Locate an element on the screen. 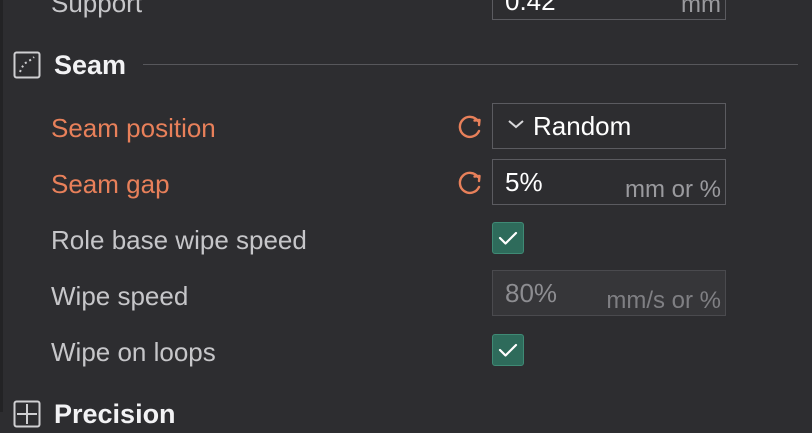 This screenshot has width=812, height=433. chevron-down-icon is located at coordinates (516, 126).